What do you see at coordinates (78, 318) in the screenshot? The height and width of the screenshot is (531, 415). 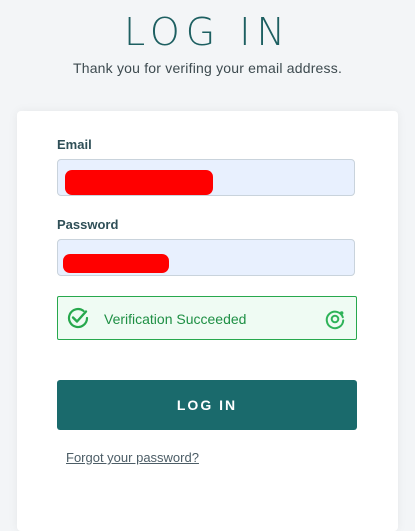 I see `check-circle-icon` at bounding box center [78, 318].